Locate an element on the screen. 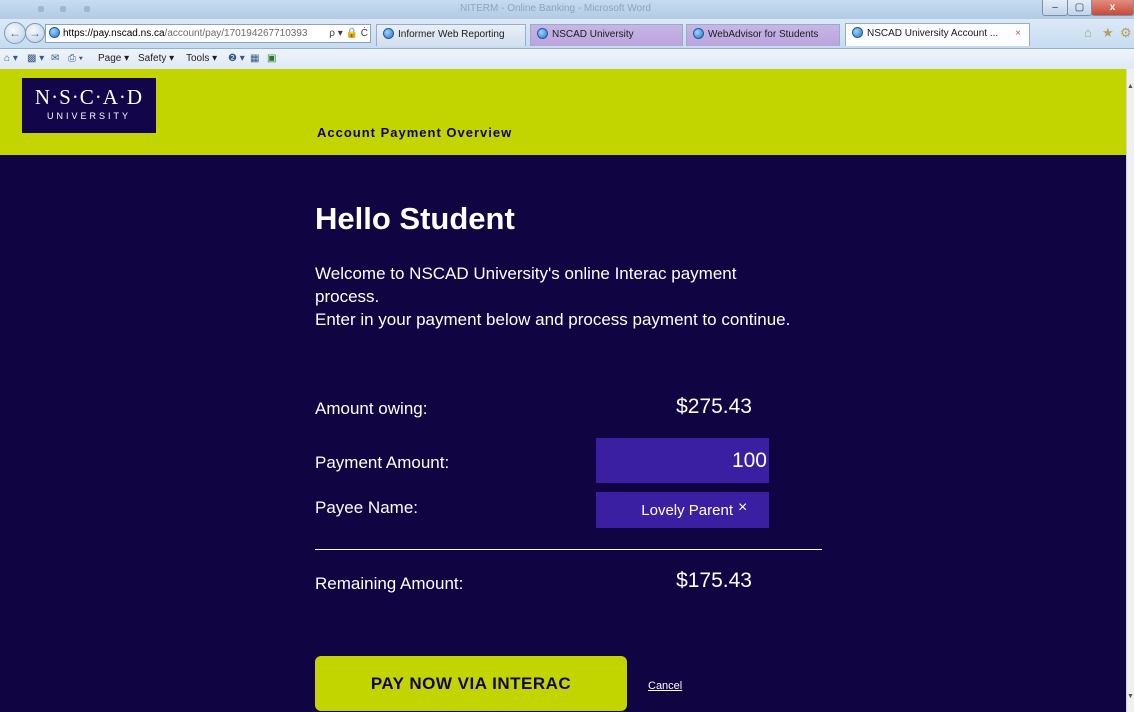 Image resolution: width=1134 pixels, height=712 pixels. tab-label: Informer Web Reporting is located at coordinates (451, 34).